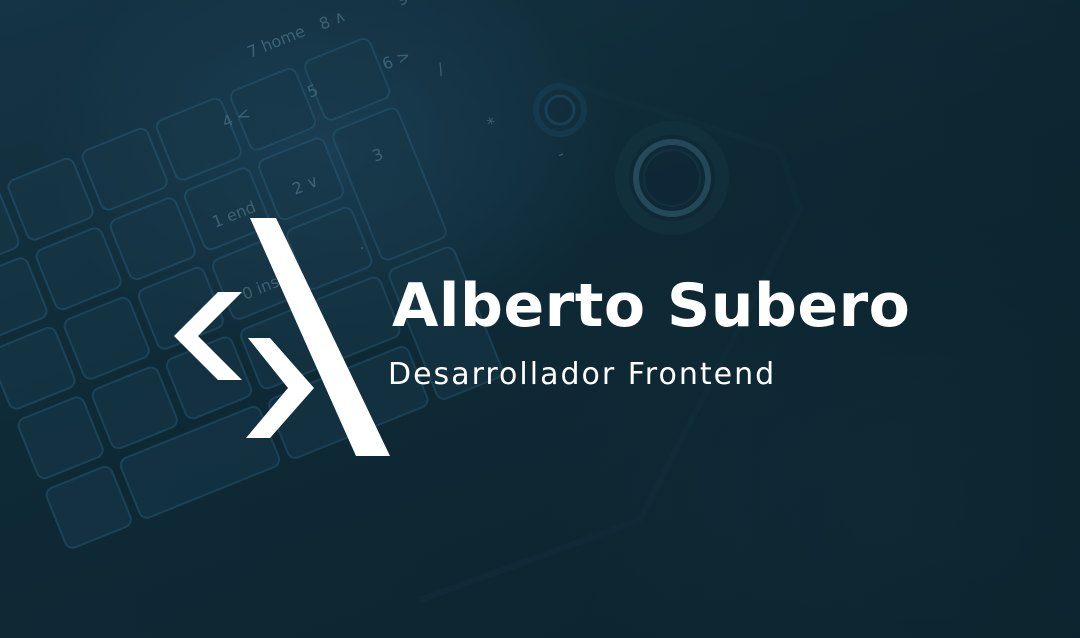 The height and width of the screenshot is (638, 1080). I want to click on brand-name: Alberto Subero, so click(651, 306).